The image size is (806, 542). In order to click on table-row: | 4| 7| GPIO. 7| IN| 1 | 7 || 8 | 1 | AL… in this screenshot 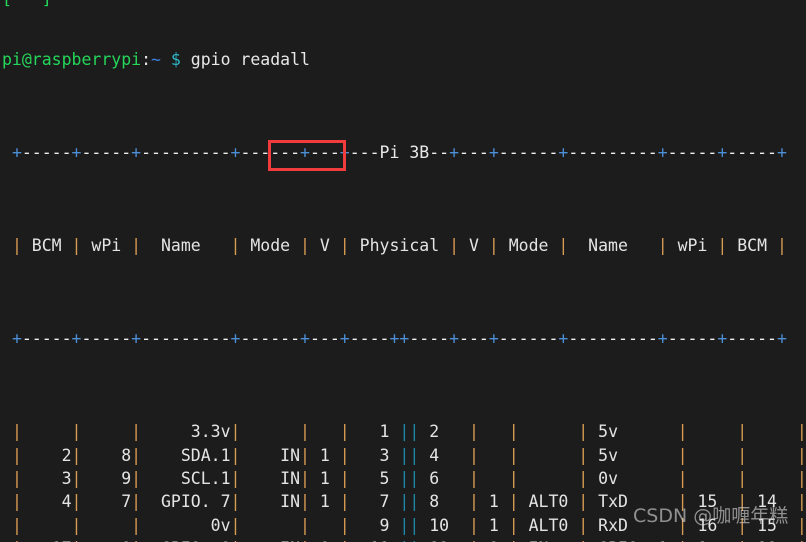, I will do `click(404, 501)`.